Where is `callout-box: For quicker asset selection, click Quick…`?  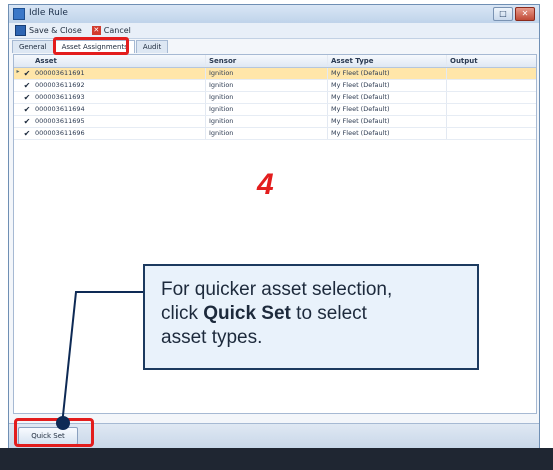 callout-box: For quicker asset selection, click Quick… is located at coordinates (311, 317).